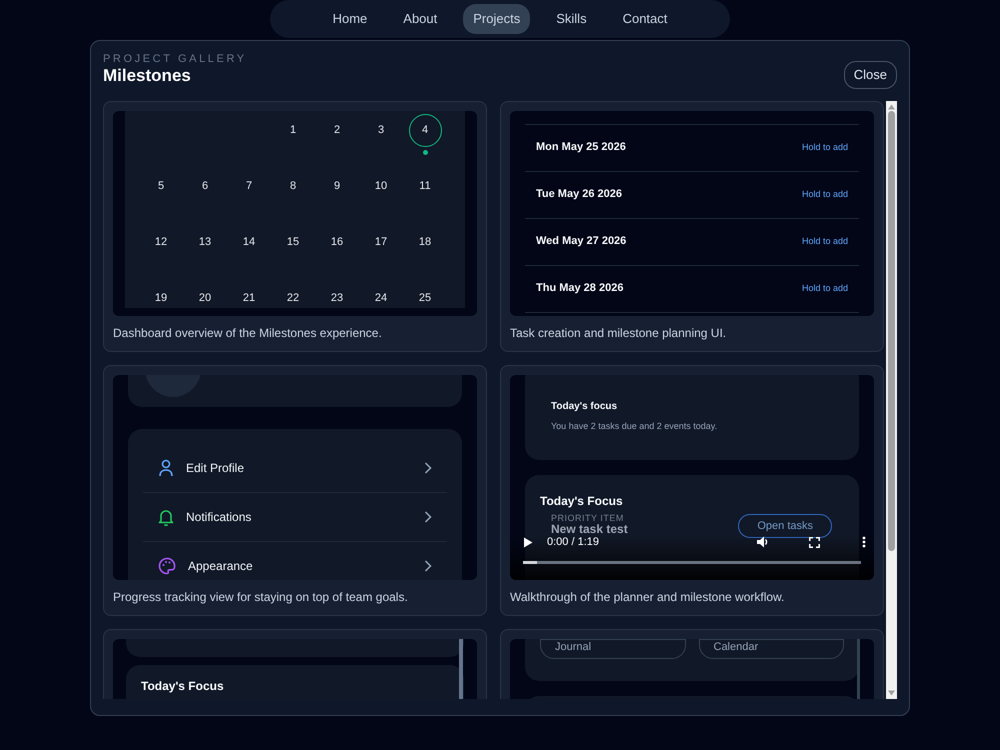  I want to click on settings-label: Appearance, so click(221, 566).